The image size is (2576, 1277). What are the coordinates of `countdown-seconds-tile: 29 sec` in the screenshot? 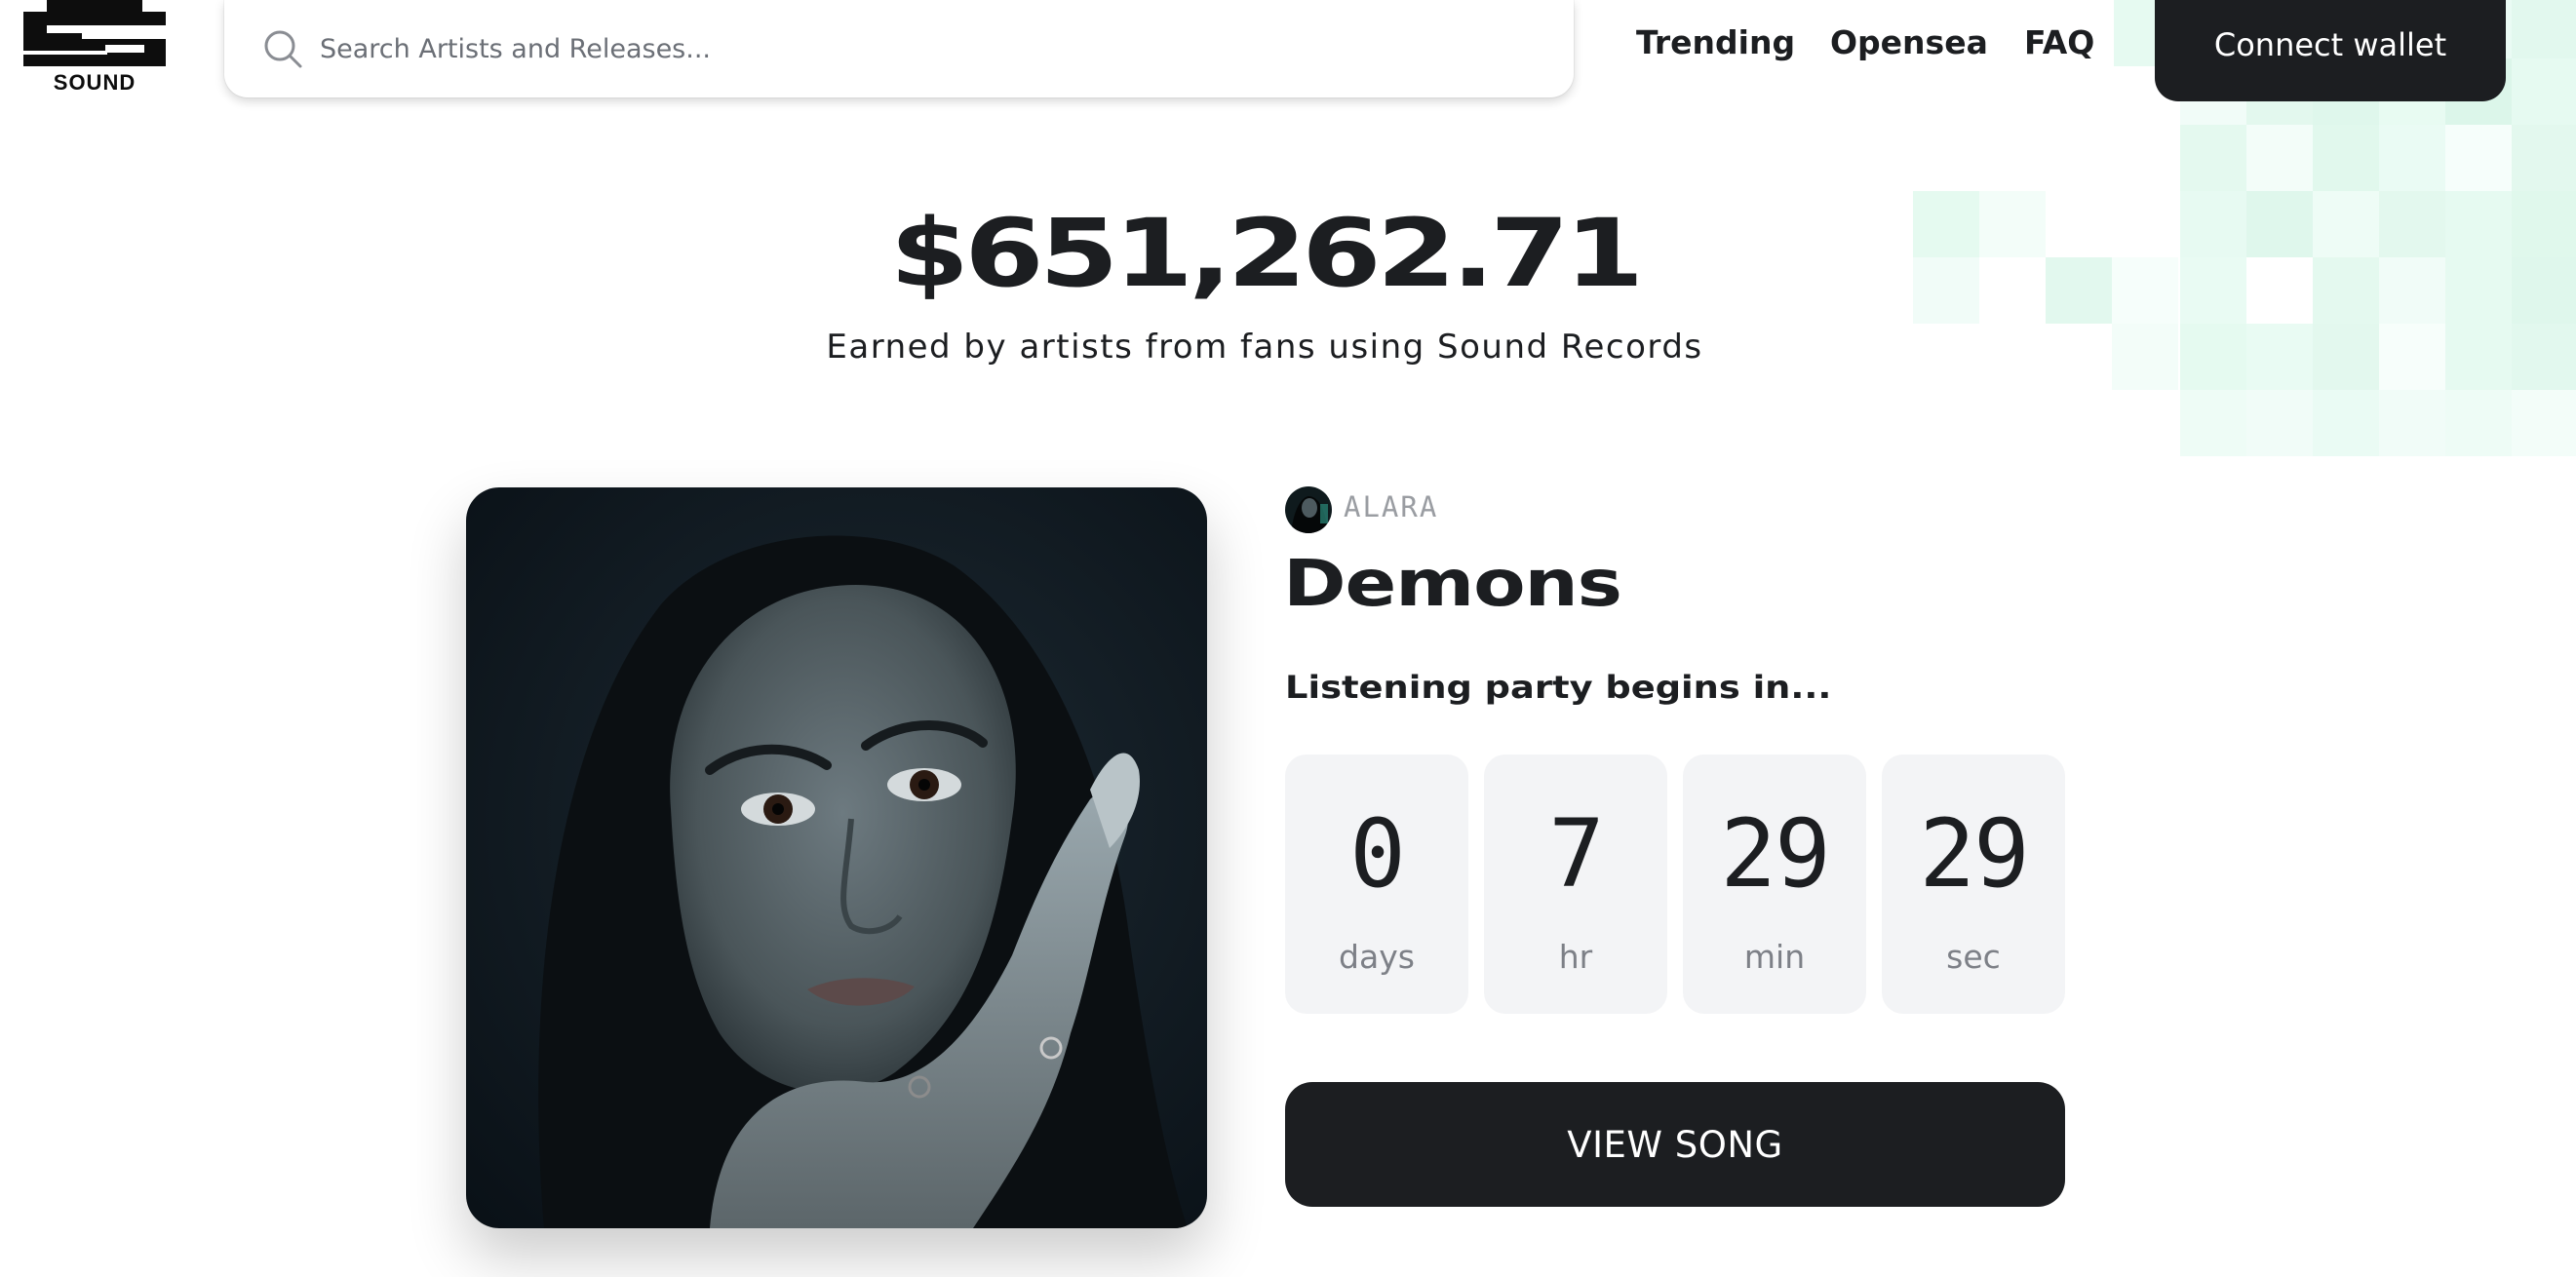 It's located at (1973, 884).